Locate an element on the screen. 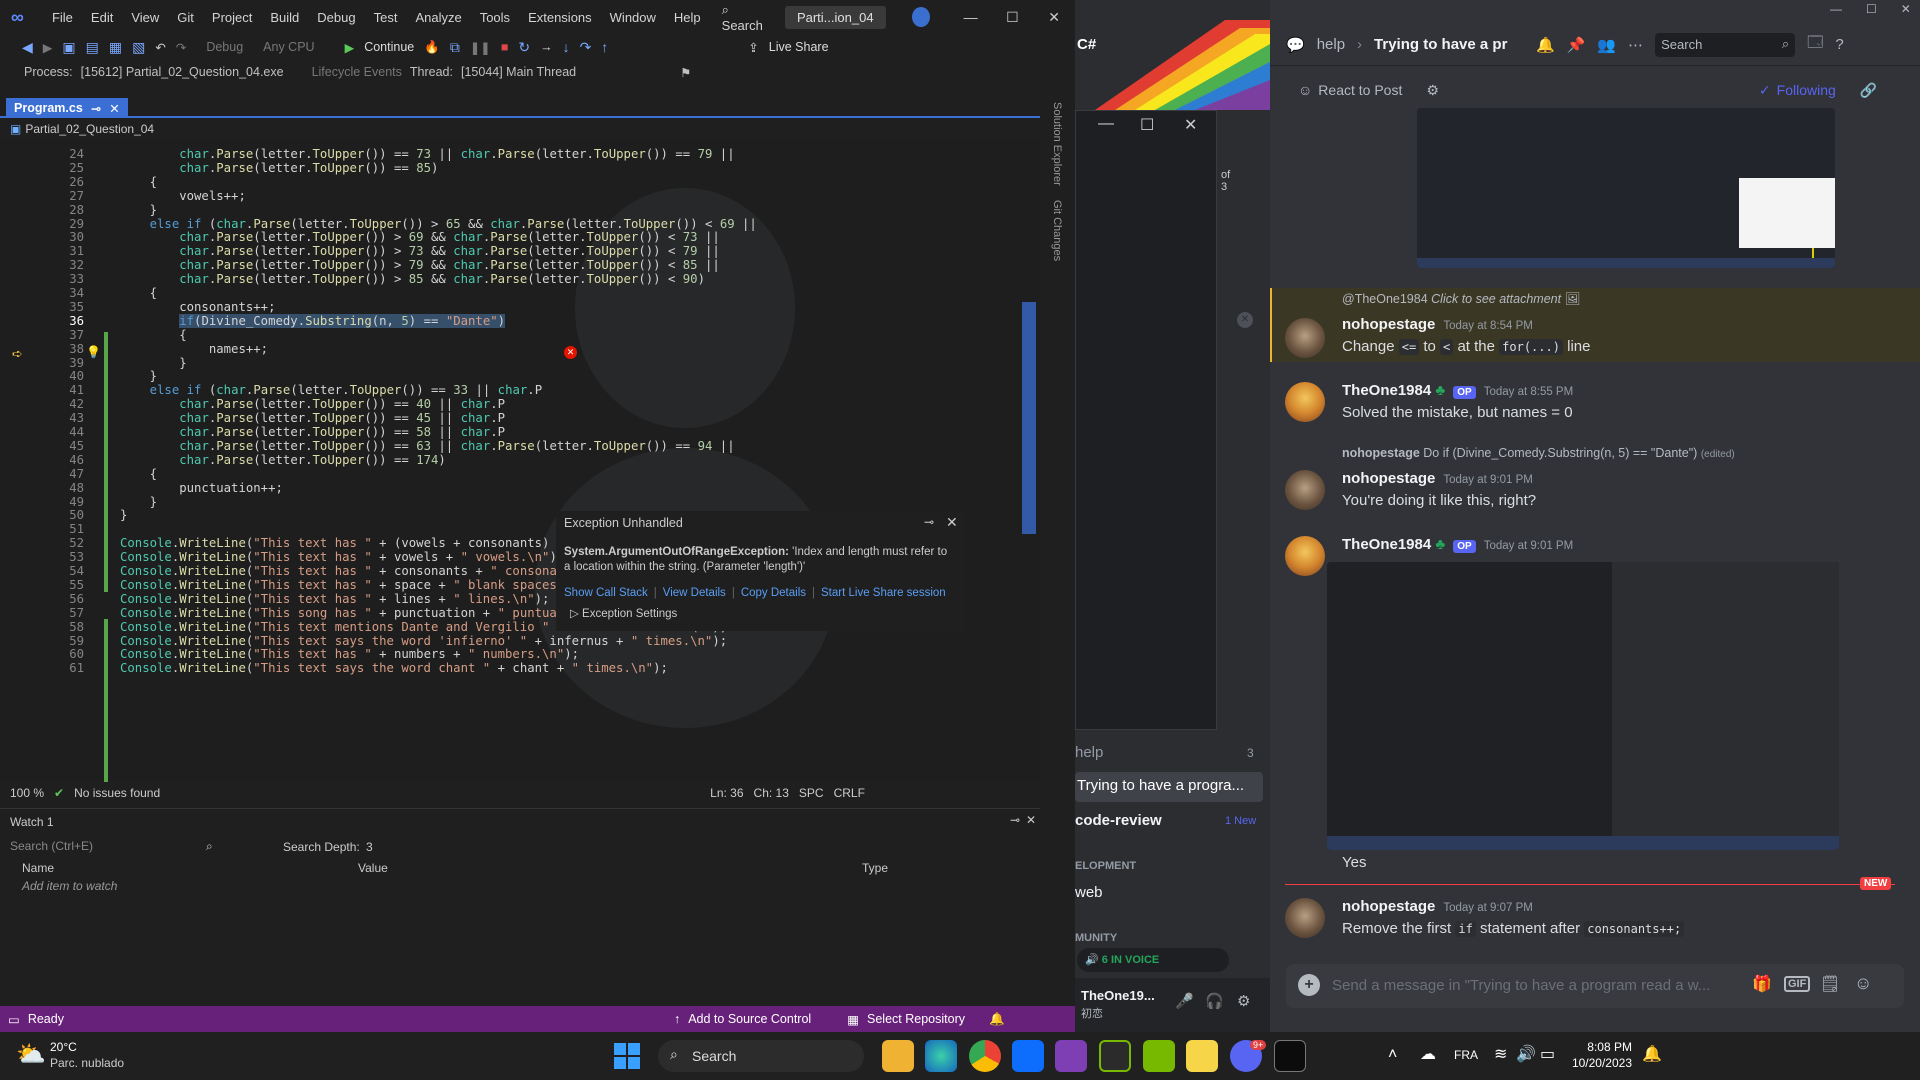 This screenshot has width=1920, height=1080. platform-dropdown: Any CPU is located at coordinates (288, 47).